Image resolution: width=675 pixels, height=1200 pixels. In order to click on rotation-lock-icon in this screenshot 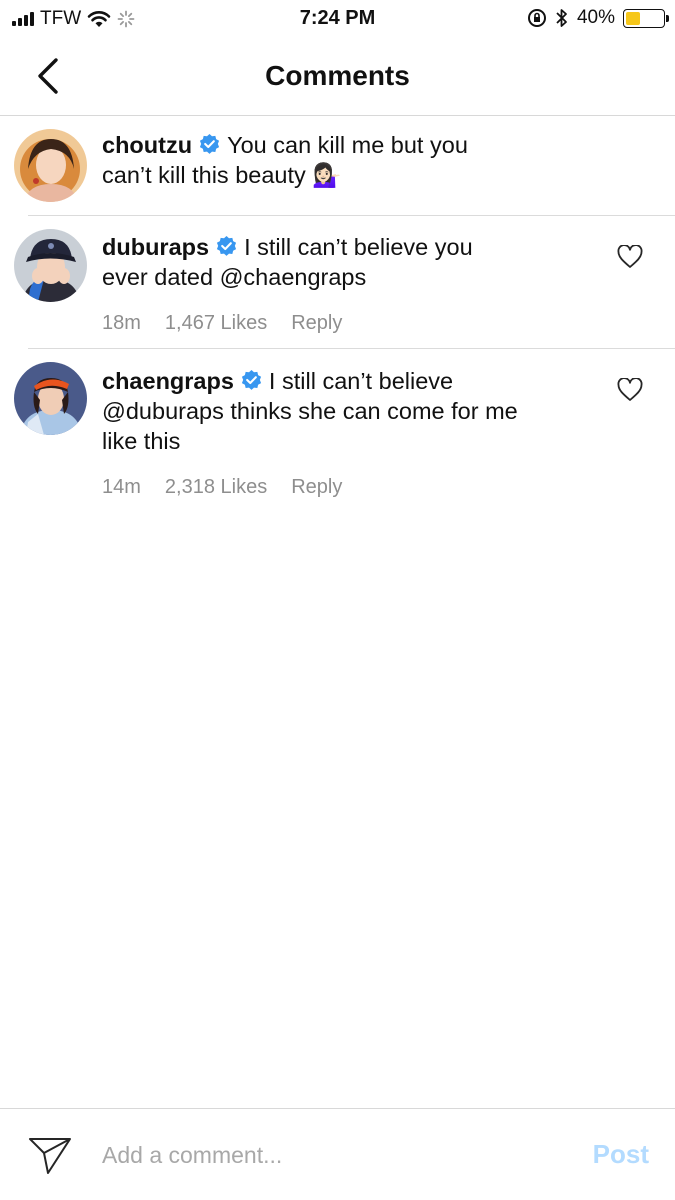, I will do `click(536, 18)`.